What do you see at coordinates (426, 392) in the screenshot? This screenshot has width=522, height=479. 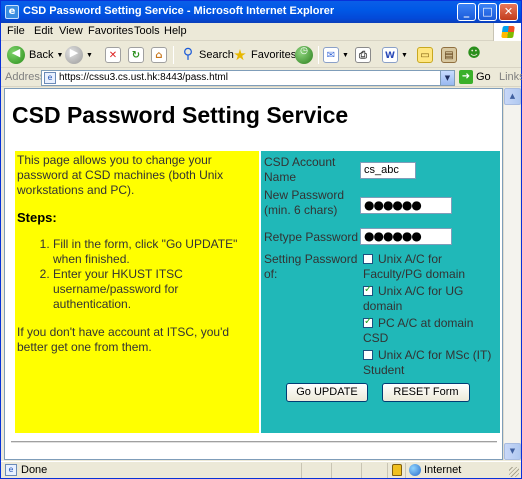 I see `reset-form-button: RESET Form` at bounding box center [426, 392].